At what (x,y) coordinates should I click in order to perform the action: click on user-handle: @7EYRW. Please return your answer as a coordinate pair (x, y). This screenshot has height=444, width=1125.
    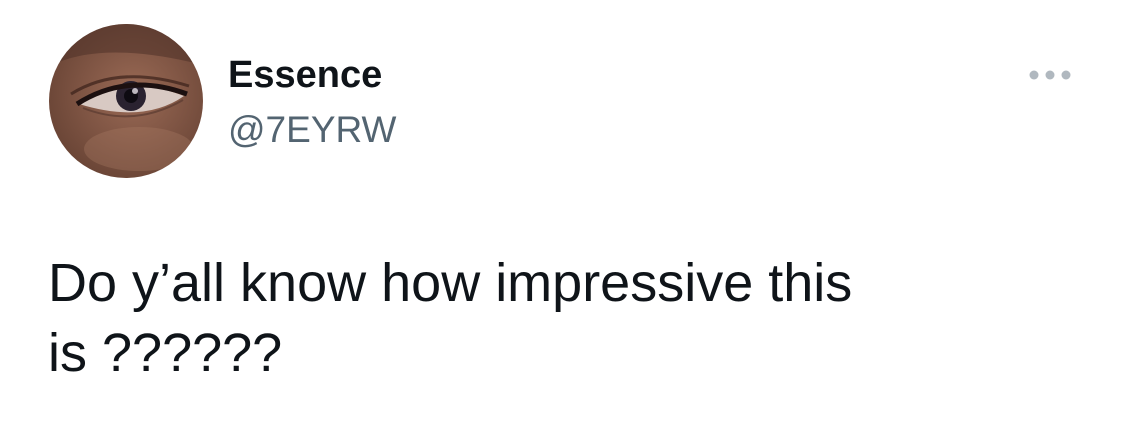
    Looking at the image, I should click on (312, 130).